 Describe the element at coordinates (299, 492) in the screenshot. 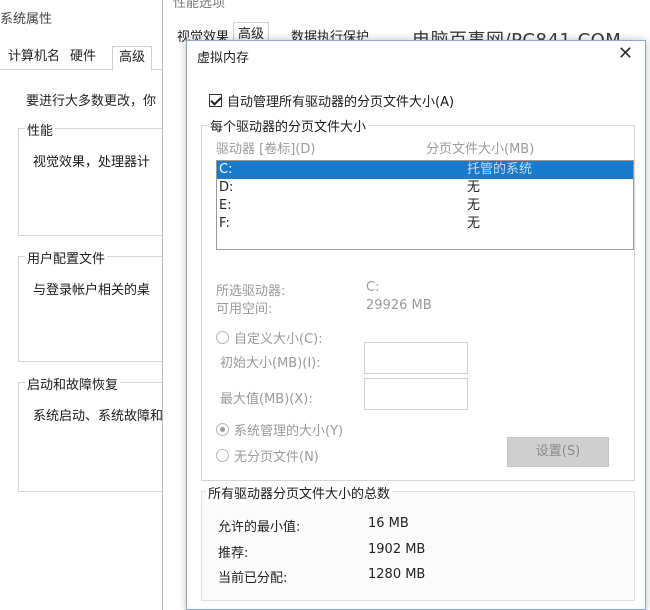

I see `totals-group-title: 所有驱动器分页文件大小的总数` at that location.